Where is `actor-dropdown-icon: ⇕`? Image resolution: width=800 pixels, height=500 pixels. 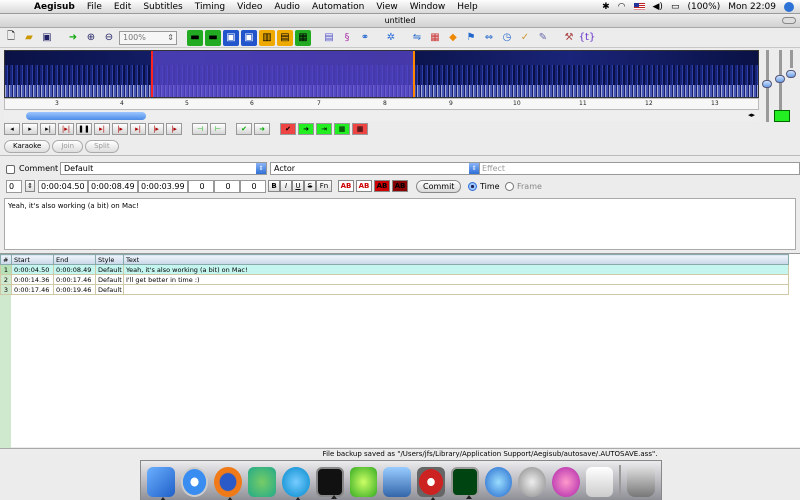
actor-dropdown-icon: ⇕ is located at coordinates (474, 168).